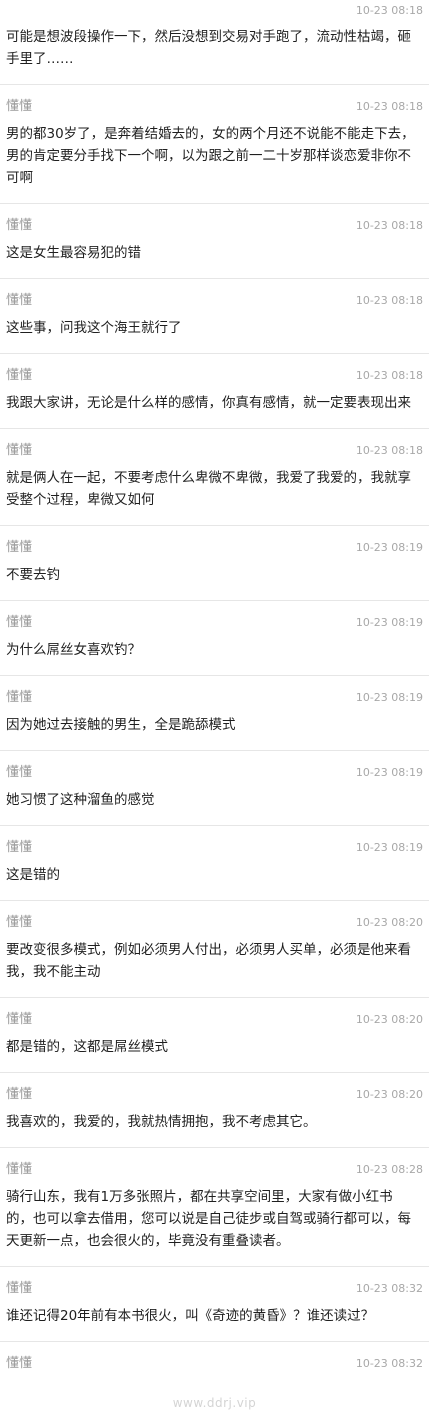 The image size is (429, 1425). I want to click on message-item: 懂懂 10-23 08:32, so click(214, 1368).